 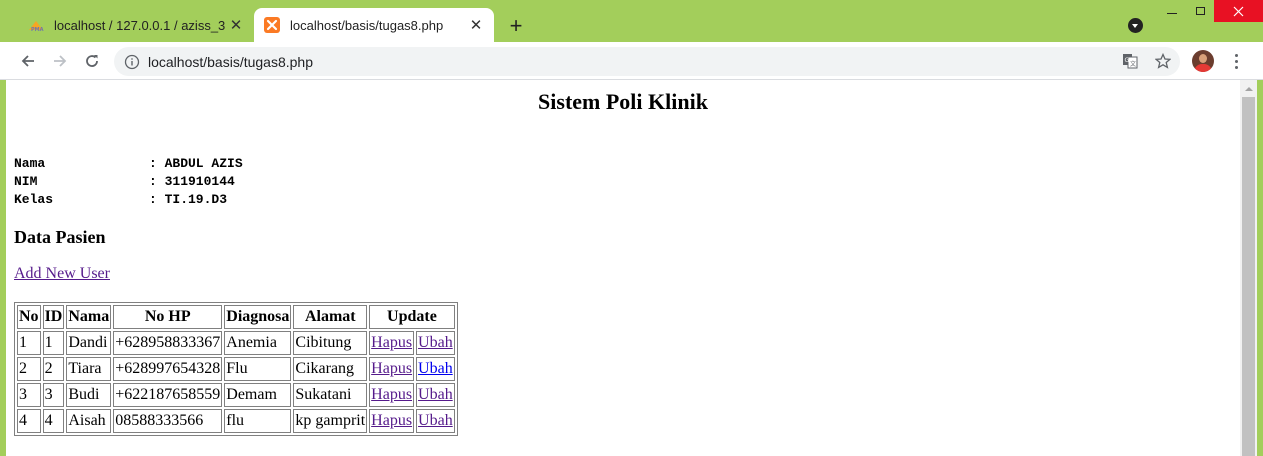 I want to click on cell-no: 1, so click(x=29, y=343).